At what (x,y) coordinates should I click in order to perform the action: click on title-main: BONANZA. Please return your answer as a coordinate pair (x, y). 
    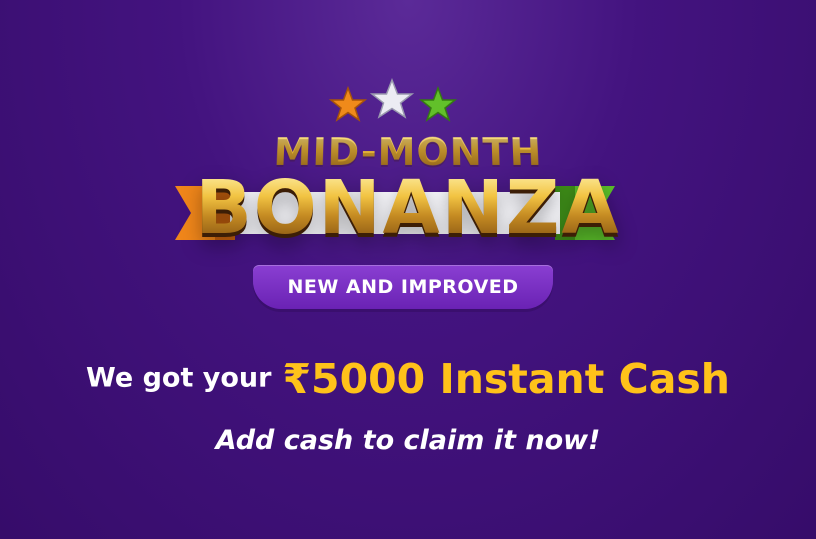
    Looking at the image, I should click on (408, 208).